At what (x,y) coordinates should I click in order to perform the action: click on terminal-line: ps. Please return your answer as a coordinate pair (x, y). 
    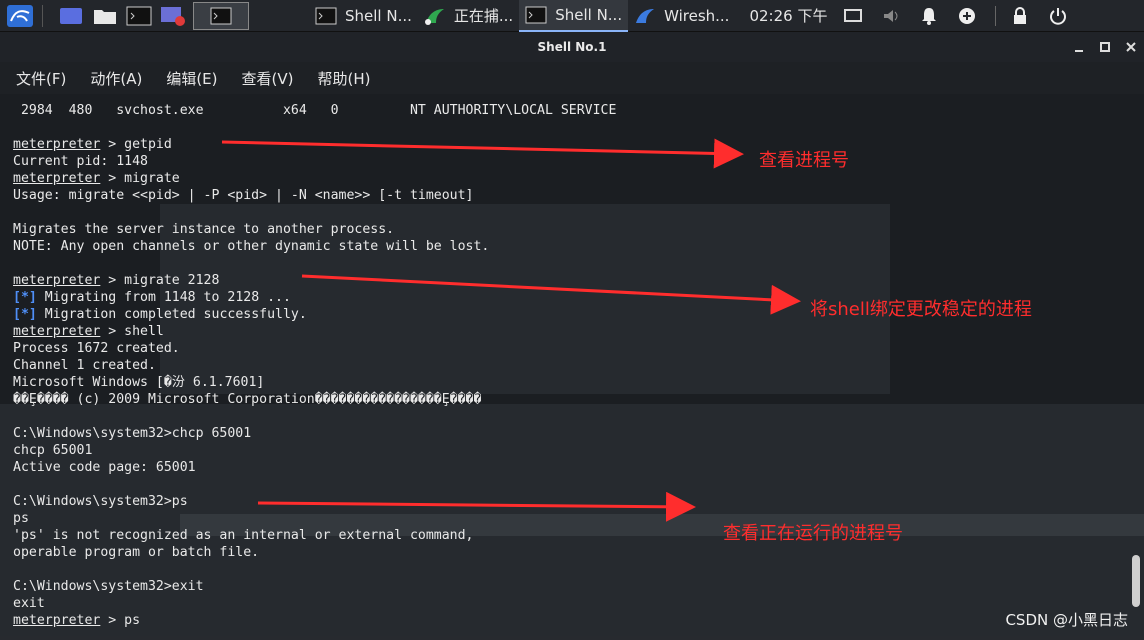
    Looking at the image, I should click on (21, 518).